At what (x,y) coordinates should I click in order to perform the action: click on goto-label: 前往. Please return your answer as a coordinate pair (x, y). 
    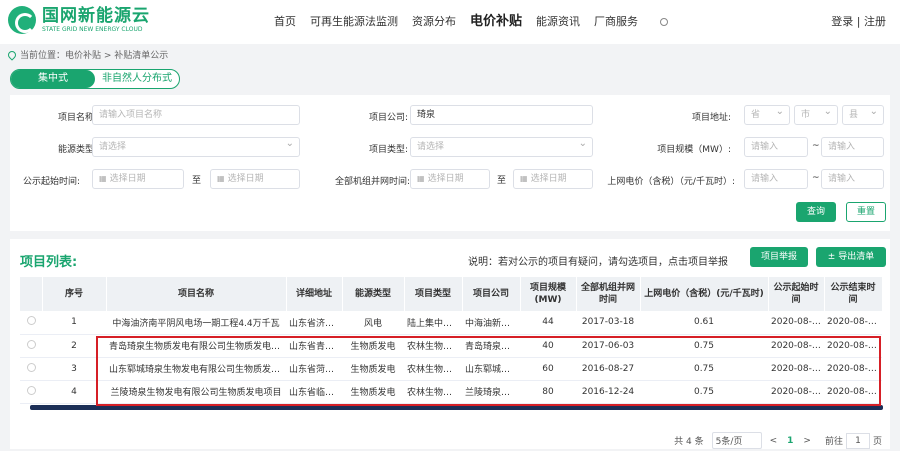
    Looking at the image, I should click on (833, 442).